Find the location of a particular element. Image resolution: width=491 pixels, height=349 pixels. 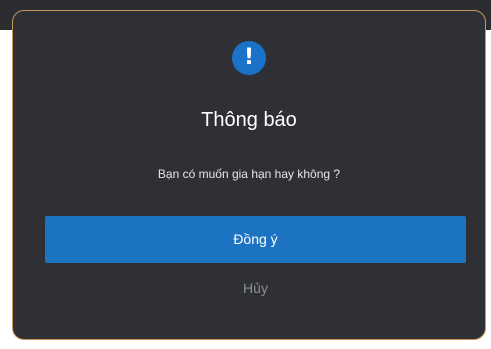

cancel-button: Hủy is located at coordinates (255, 288).